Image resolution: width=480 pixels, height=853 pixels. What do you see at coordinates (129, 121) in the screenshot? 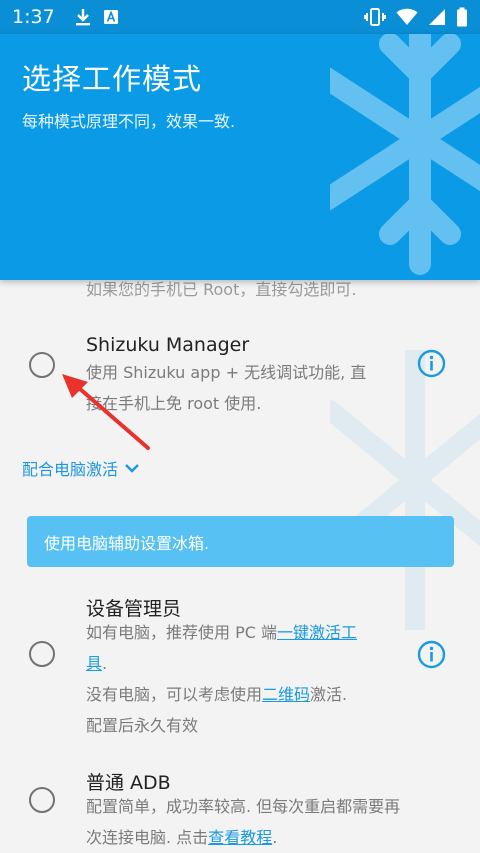
I see `page-subtitle: 每种模式原理不同，效果一致.` at bounding box center [129, 121].